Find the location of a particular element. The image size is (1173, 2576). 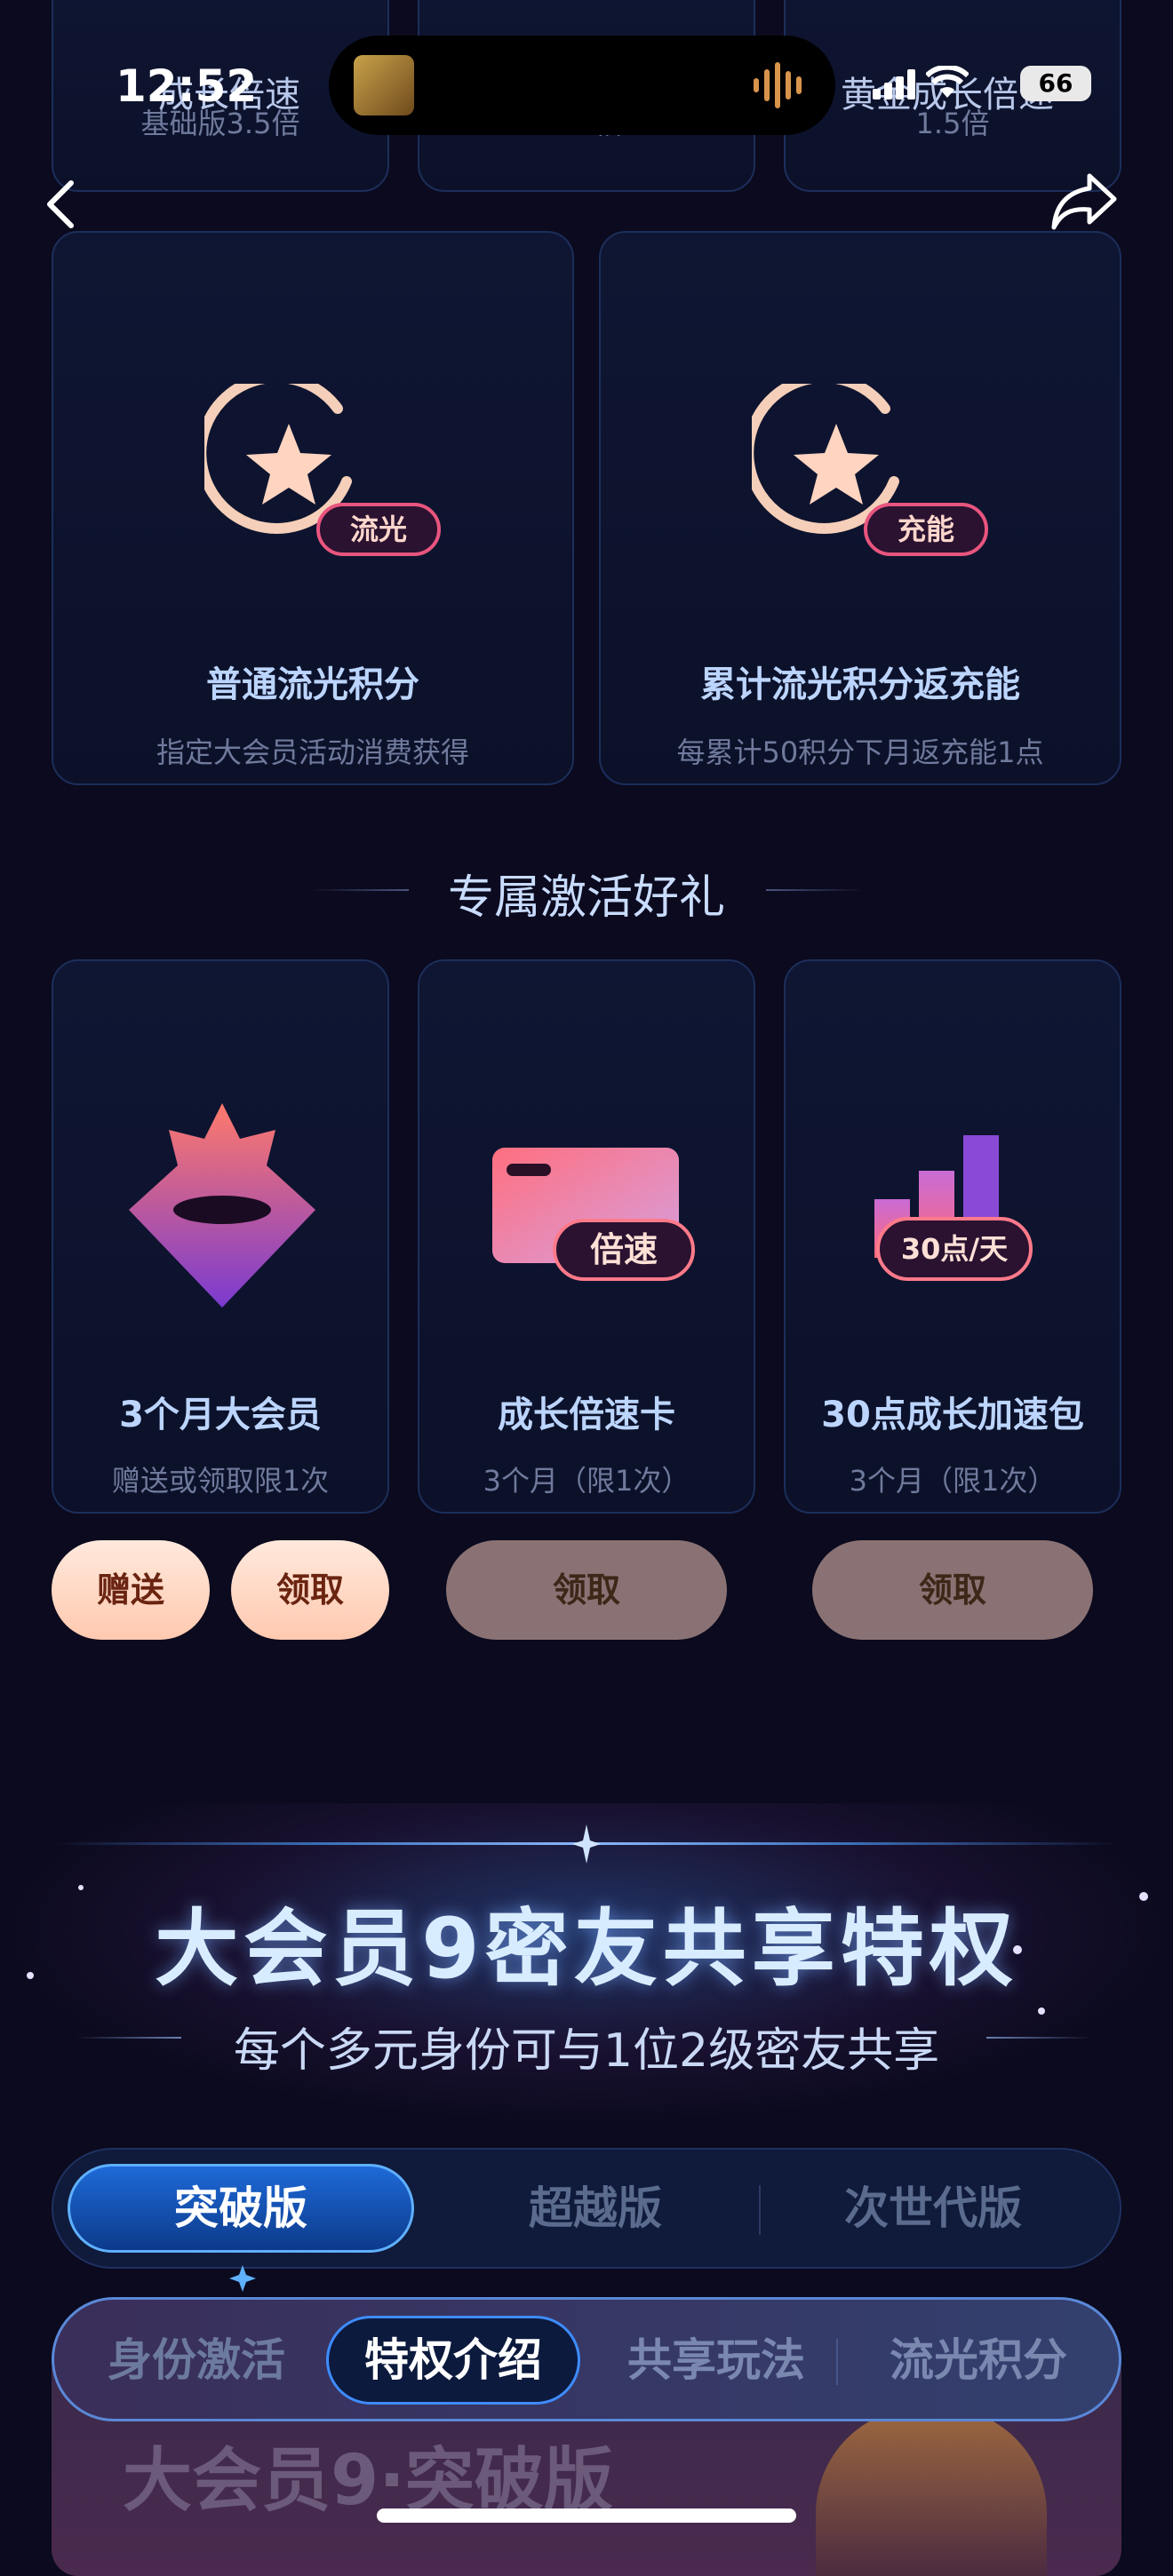

recharge-card-title: 累计流光积分返充能 is located at coordinates (860, 684).